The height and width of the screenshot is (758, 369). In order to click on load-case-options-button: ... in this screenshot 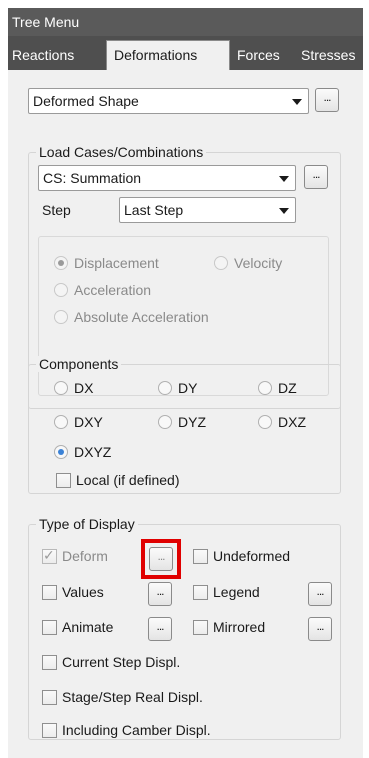, I will do `click(316, 177)`.